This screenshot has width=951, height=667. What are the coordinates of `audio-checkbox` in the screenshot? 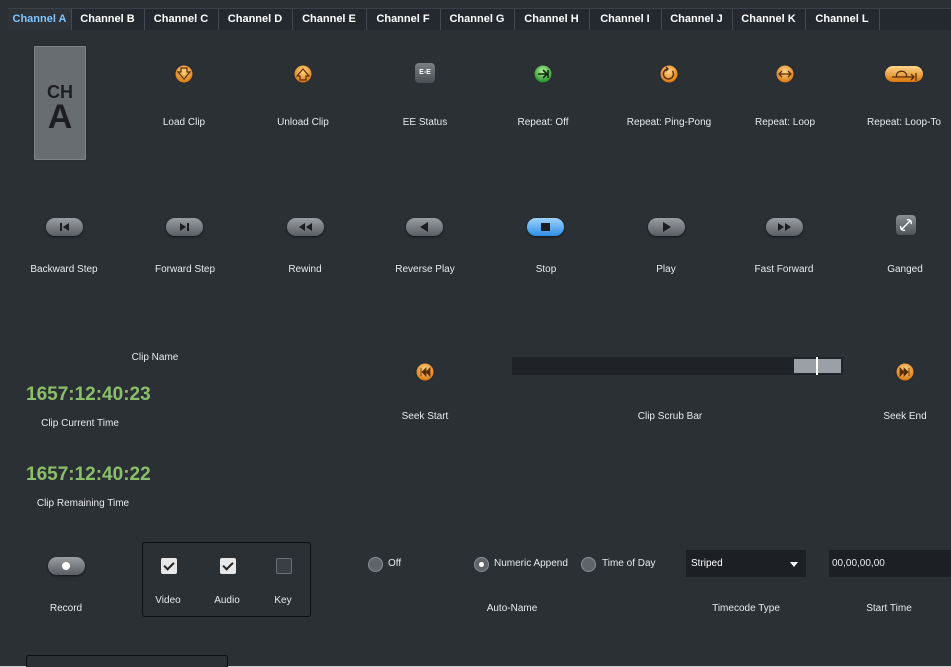 It's located at (228, 566).